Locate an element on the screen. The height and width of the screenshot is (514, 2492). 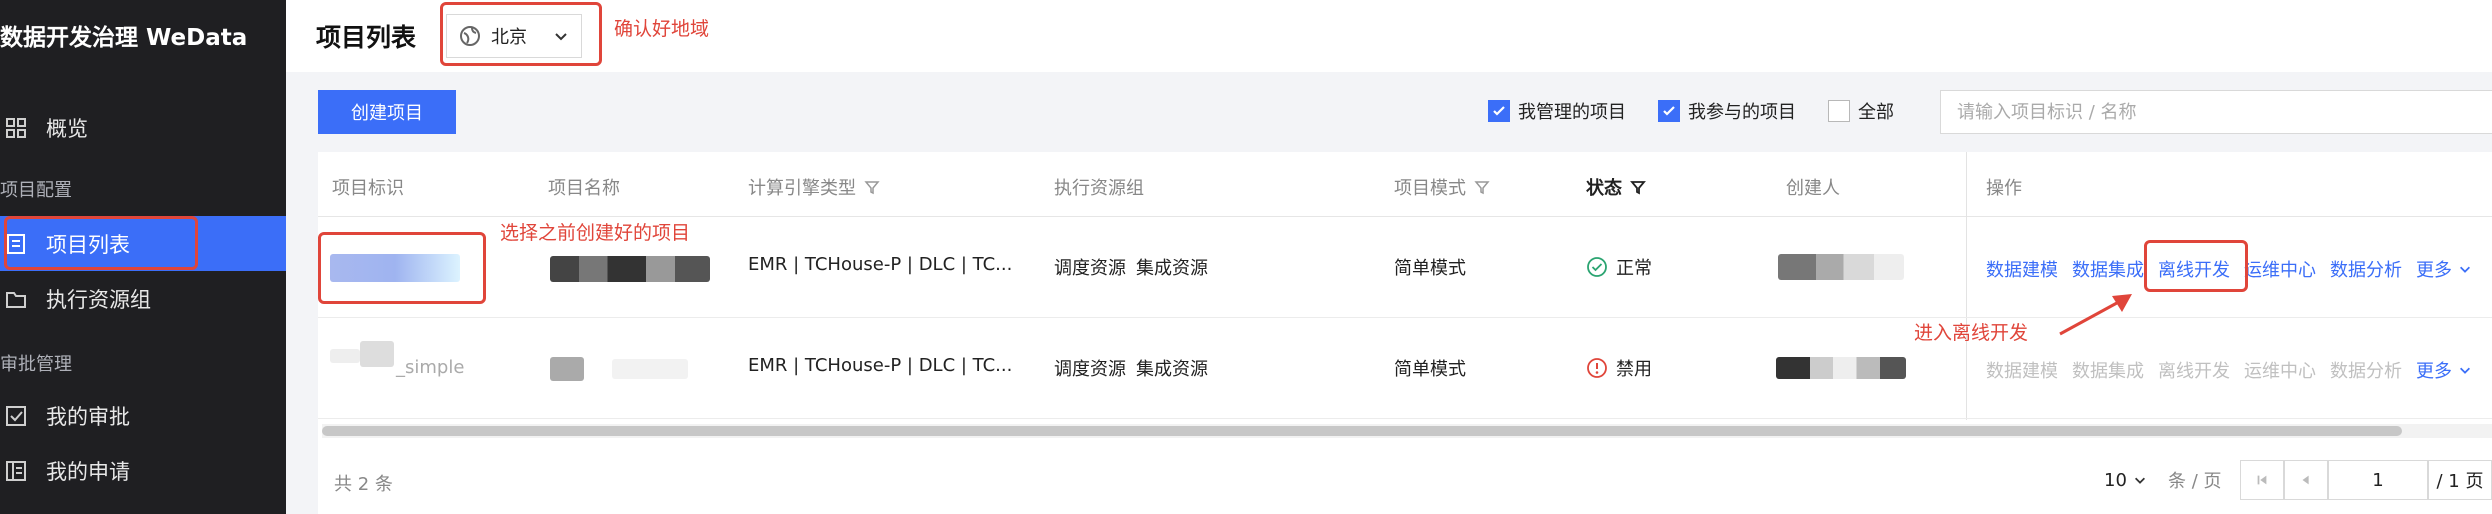
filter-participated-checkbox: 我参与的项目 is located at coordinates (1727, 111).